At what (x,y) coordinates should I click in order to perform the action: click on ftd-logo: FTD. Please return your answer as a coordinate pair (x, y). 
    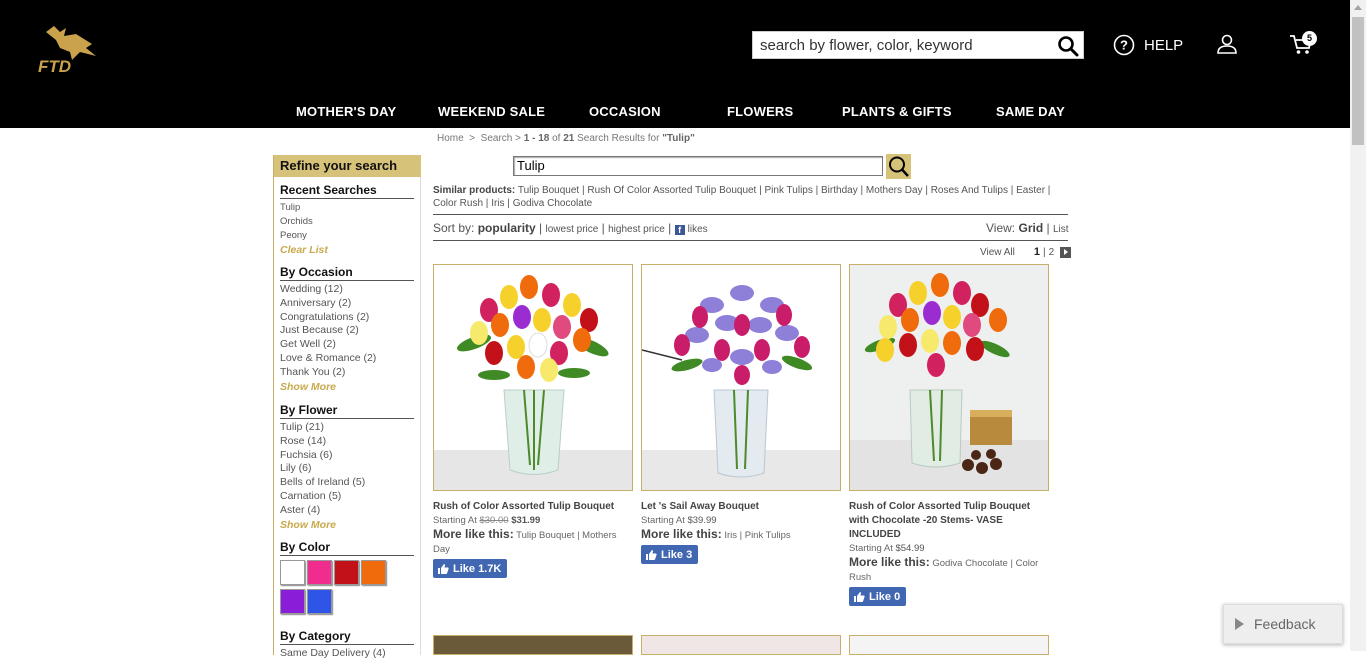
    Looking at the image, I should click on (69, 50).